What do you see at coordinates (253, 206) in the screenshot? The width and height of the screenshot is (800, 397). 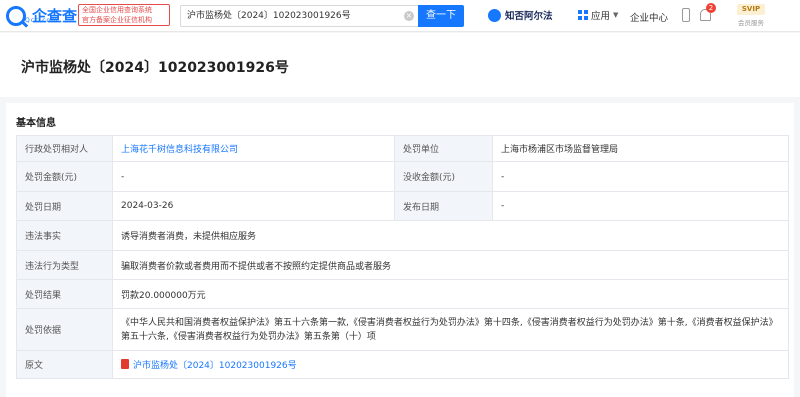 I see `date-value: 2024-03-26` at bounding box center [253, 206].